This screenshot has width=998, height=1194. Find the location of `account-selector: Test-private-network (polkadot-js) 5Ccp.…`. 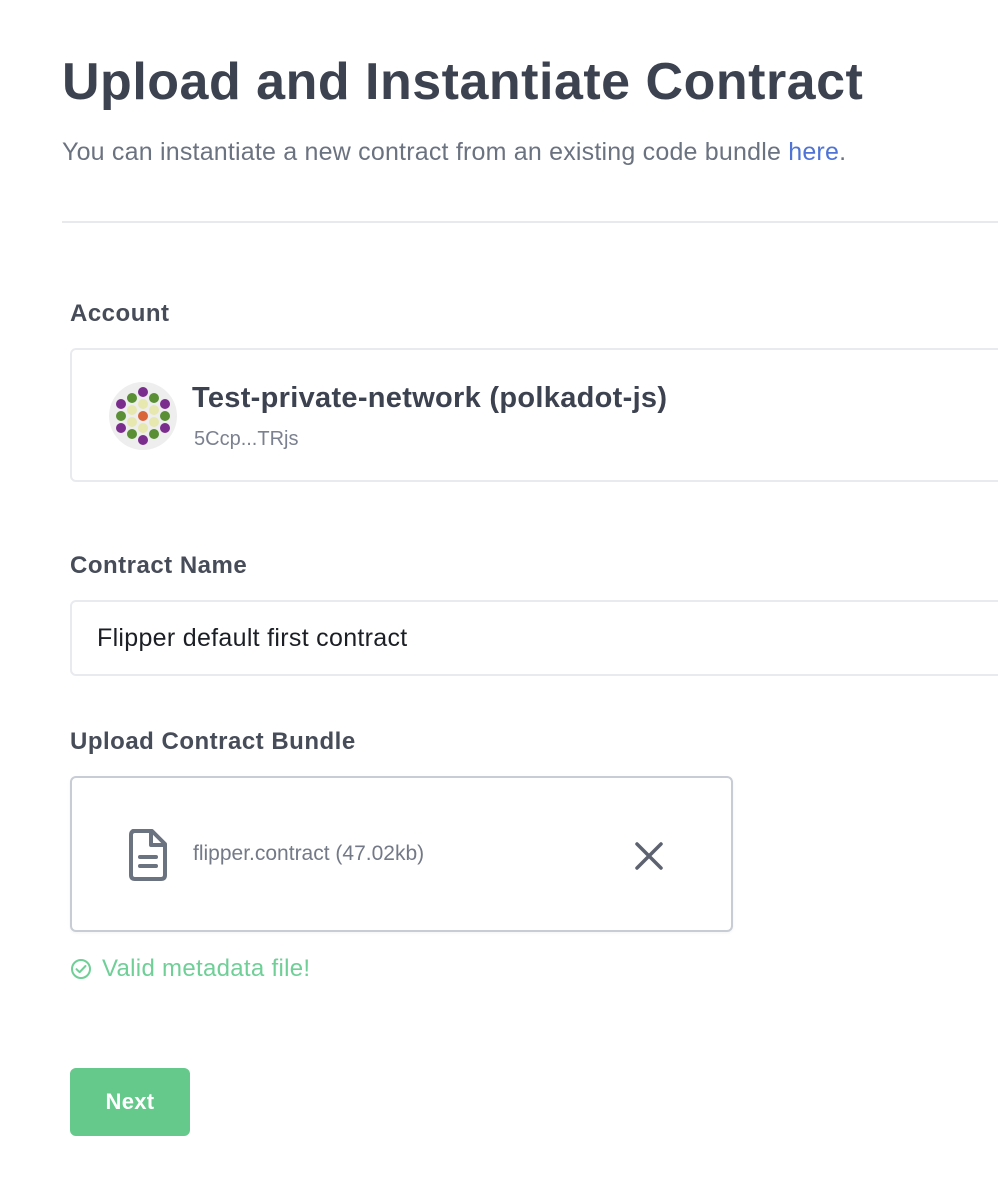

account-selector: Test-private-network (polkadot-js) 5Ccp.… is located at coordinates (534, 415).